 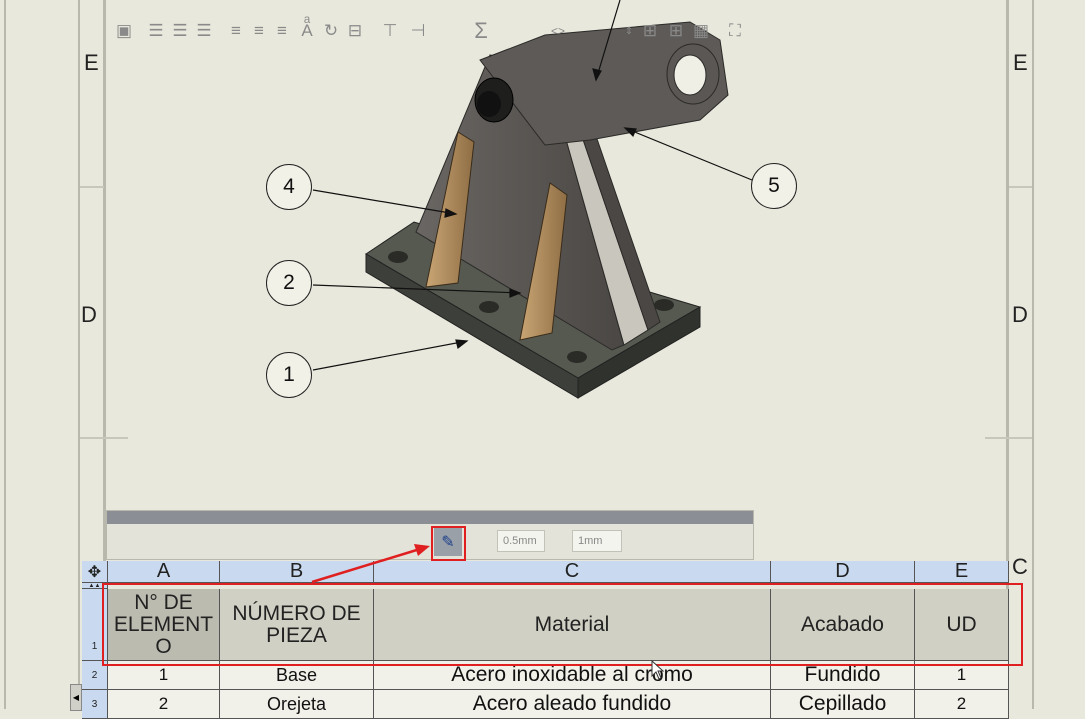 What do you see at coordinates (701, 31) in the screenshot?
I see `table-grid-icon: ▦` at bounding box center [701, 31].